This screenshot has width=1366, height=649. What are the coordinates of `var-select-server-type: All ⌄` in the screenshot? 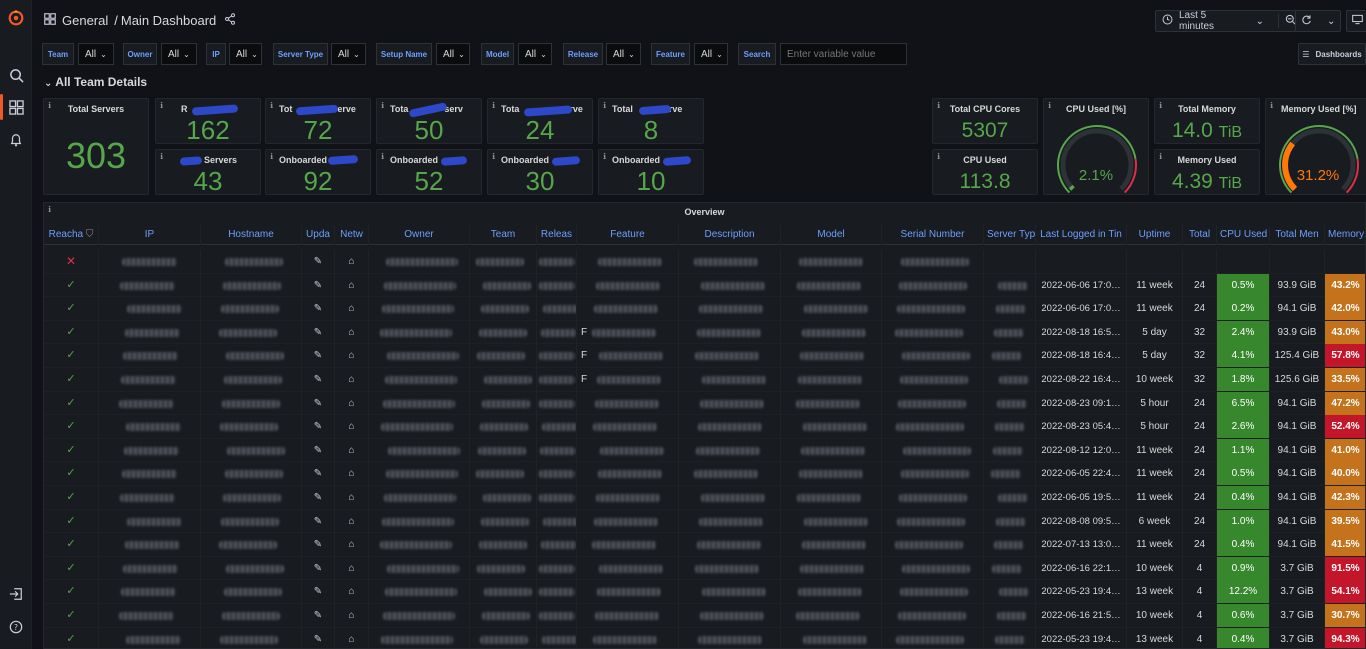 It's located at (348, 54).